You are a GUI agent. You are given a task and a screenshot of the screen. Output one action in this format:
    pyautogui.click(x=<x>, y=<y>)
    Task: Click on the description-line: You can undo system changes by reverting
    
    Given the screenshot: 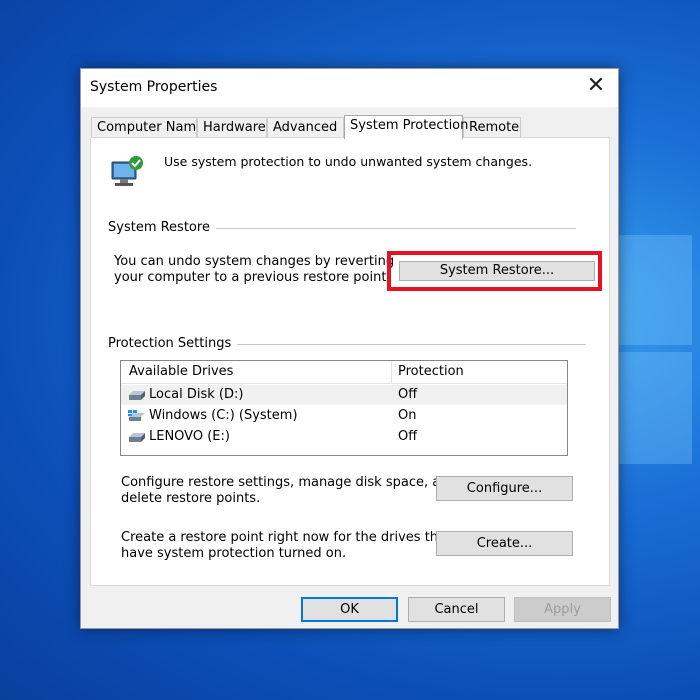 What is the action you would take?
    pyautogui.click(x=254, y=261)
    